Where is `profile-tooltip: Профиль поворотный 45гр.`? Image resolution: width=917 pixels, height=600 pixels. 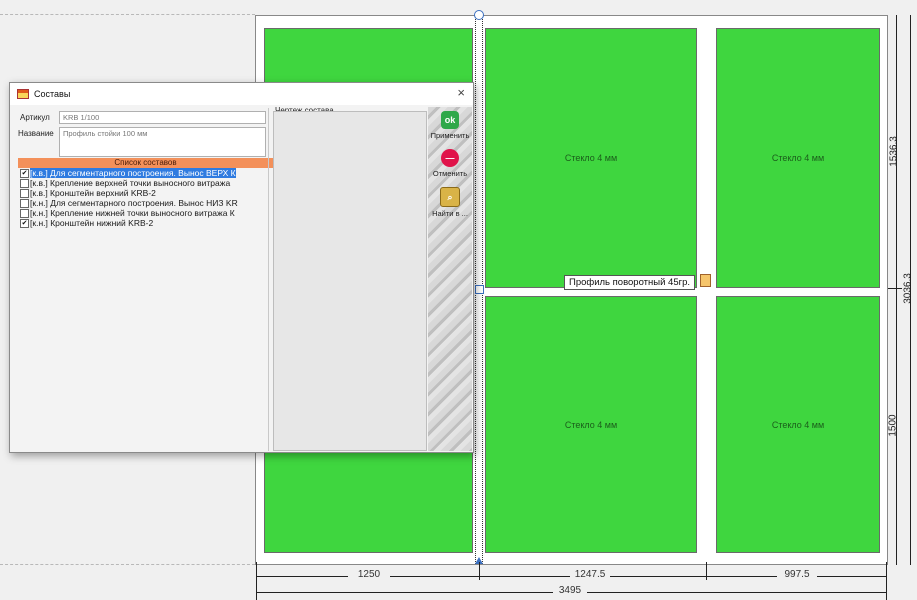 profile-tooltip: Профиль поворотный 45гр. is located at coordinates (629, 282).